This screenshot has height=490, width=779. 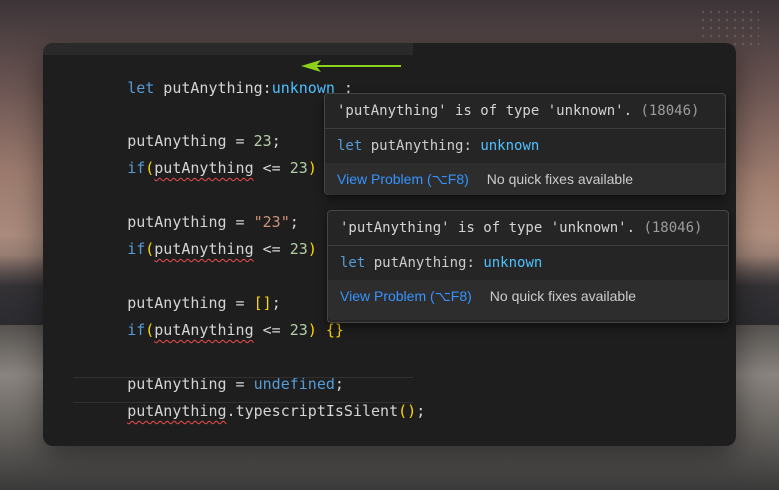 I want to click on braces: {}, so click(x=330, y=330).